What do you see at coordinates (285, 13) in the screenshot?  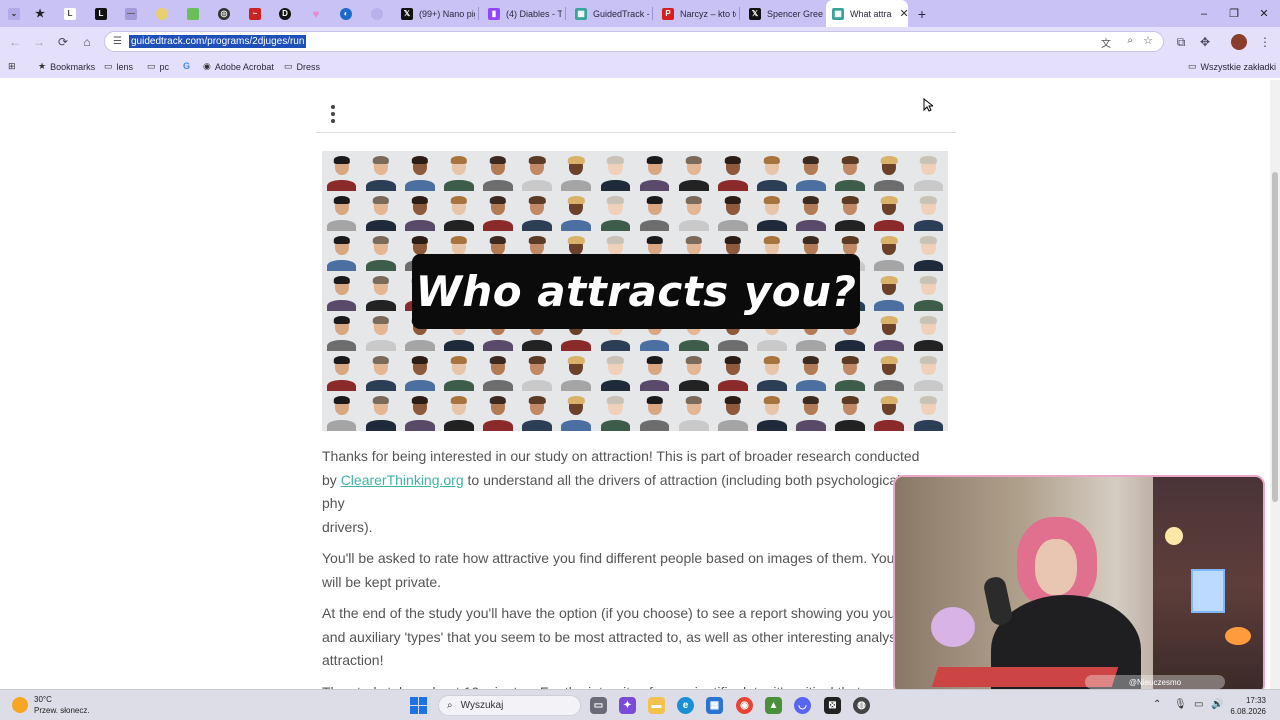 I see `pinned-tab-9: D` at bounding box center [285, 13].